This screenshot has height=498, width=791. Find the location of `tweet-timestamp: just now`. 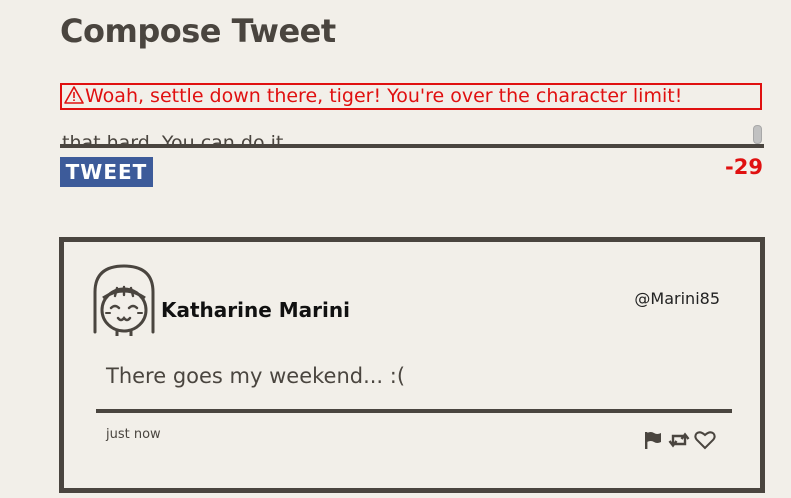

tweet-timestamp: just now is located at coordinates (133, 434).